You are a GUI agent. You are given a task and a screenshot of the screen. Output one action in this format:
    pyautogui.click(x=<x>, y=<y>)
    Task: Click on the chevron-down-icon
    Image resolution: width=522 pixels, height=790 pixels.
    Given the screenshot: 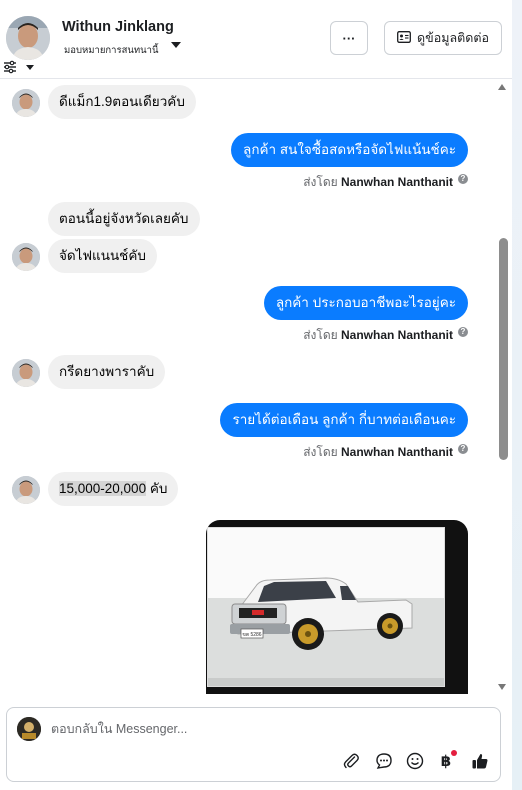 What is the action you would take?
    pyautogui.click(x=176, y=45)
    